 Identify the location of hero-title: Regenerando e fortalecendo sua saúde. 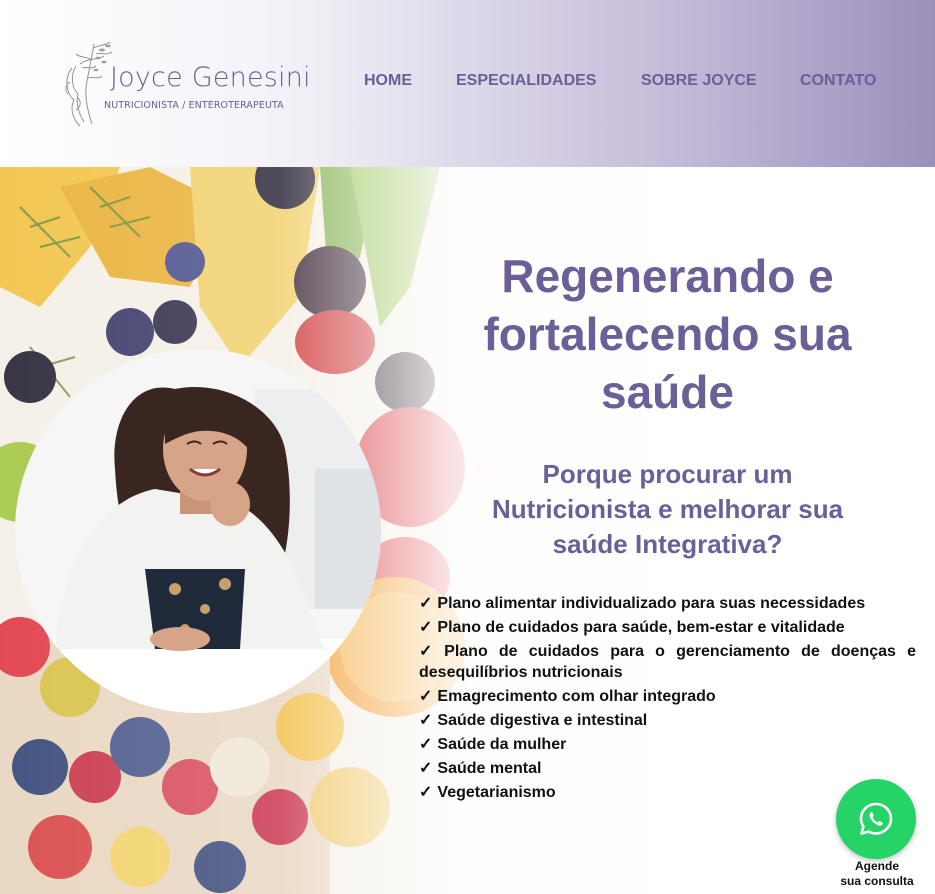
(667, 334).